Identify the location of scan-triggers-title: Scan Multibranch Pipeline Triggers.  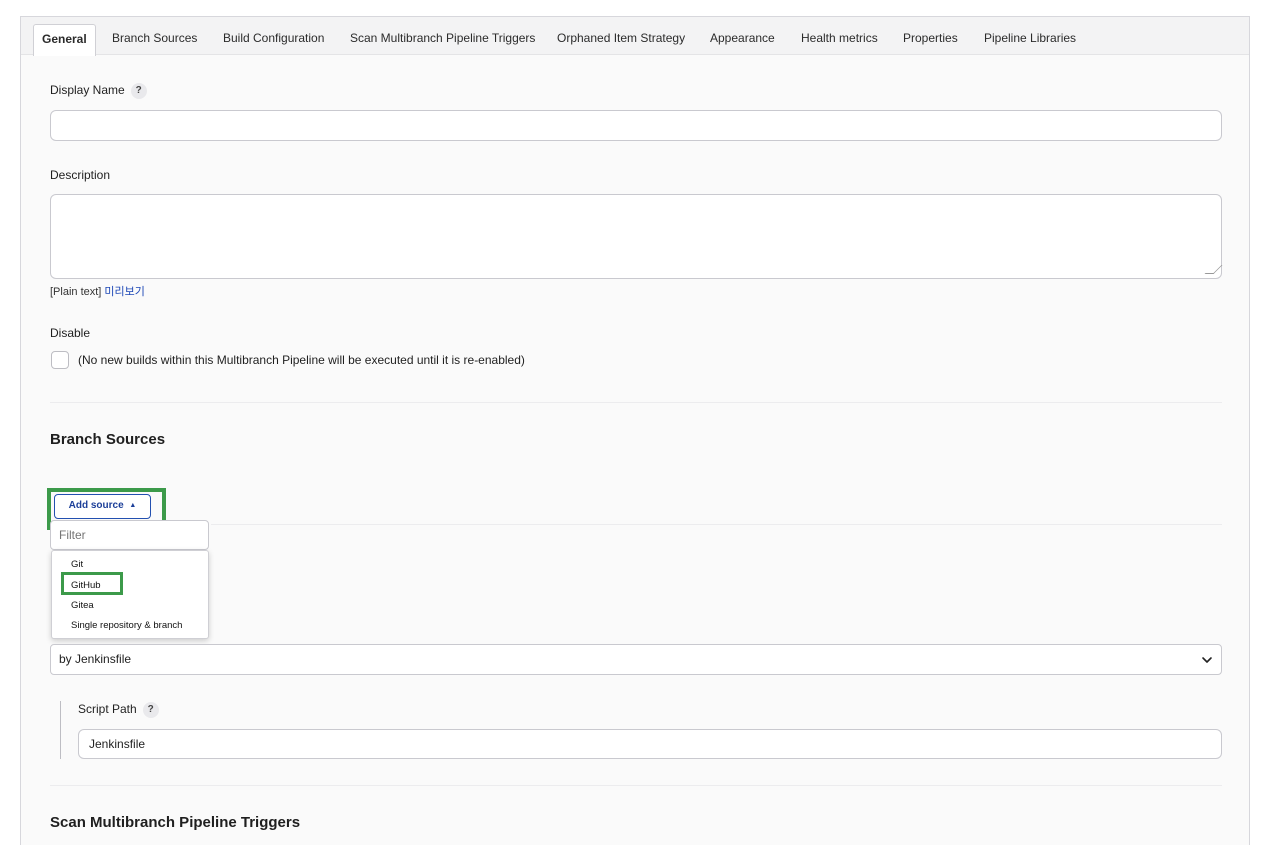
(175, 822).